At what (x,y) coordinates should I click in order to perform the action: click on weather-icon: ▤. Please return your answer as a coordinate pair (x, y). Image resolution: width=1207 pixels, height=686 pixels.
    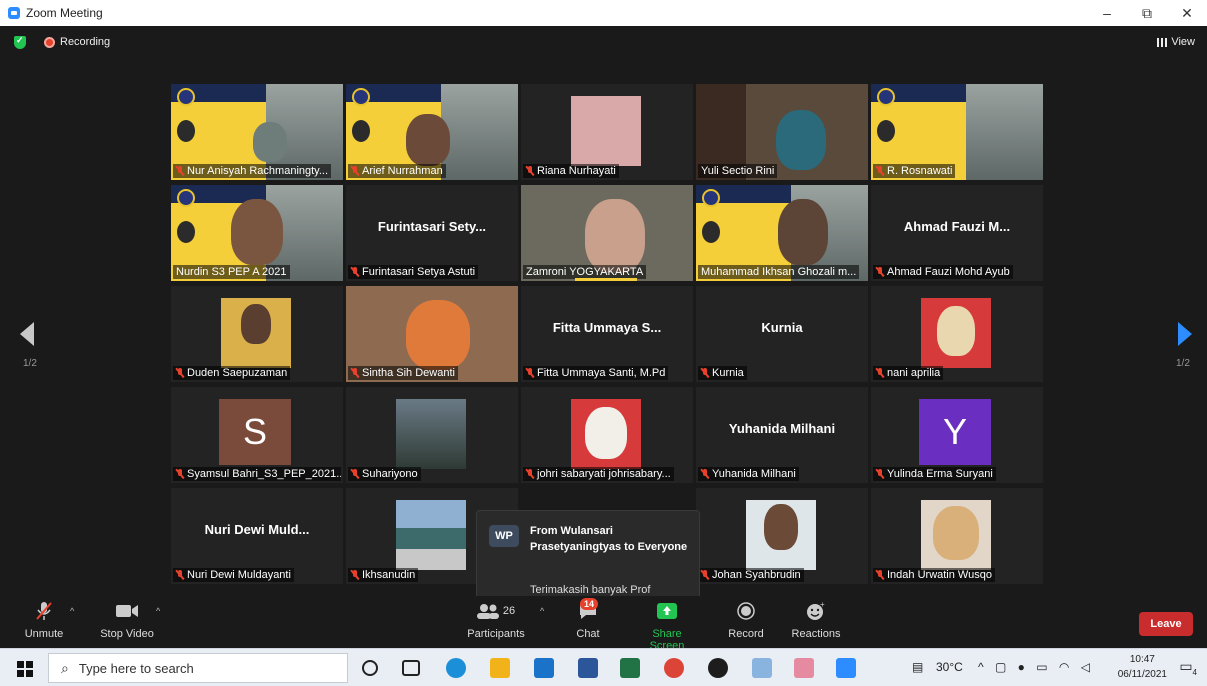
    Looking at the image, I should click on (917, 667).